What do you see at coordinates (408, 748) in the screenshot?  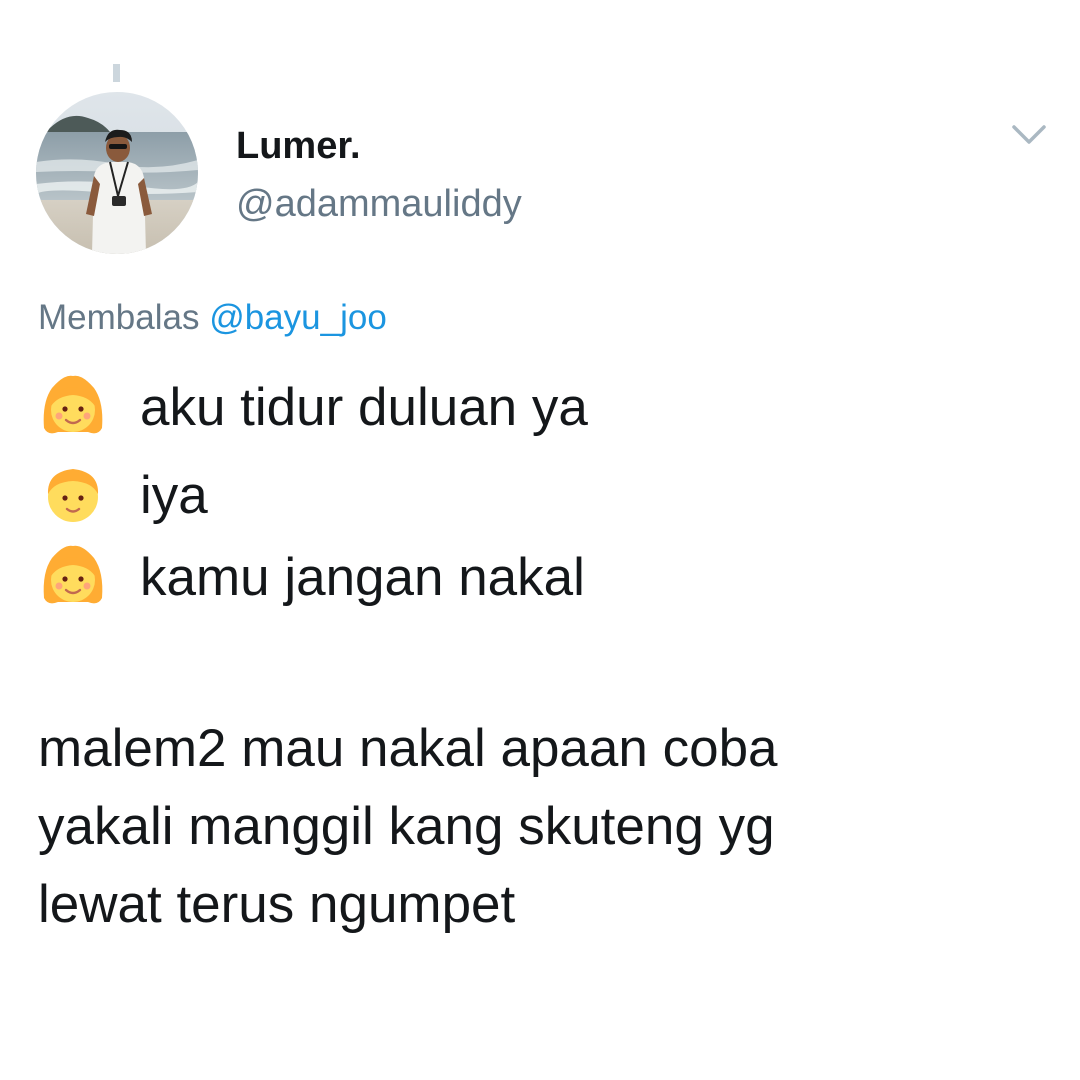 I see `tweet-body-line: malem2 mau nakal apaan coba` at bounding box center [408, 748].